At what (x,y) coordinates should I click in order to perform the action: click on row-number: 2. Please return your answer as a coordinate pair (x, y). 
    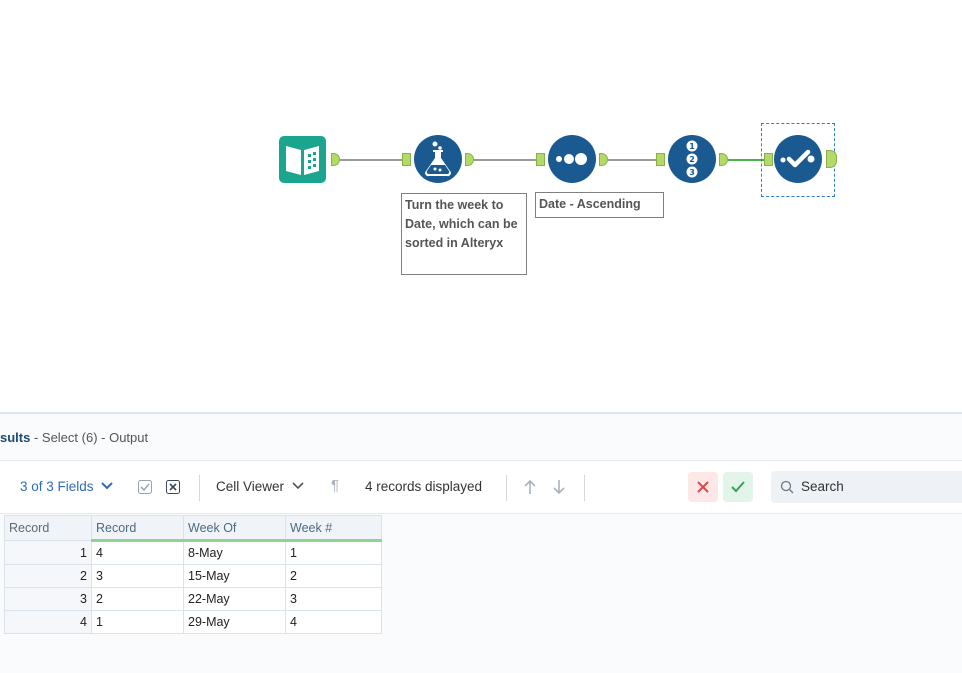
    Looking at the image, I should click on (48, 576).